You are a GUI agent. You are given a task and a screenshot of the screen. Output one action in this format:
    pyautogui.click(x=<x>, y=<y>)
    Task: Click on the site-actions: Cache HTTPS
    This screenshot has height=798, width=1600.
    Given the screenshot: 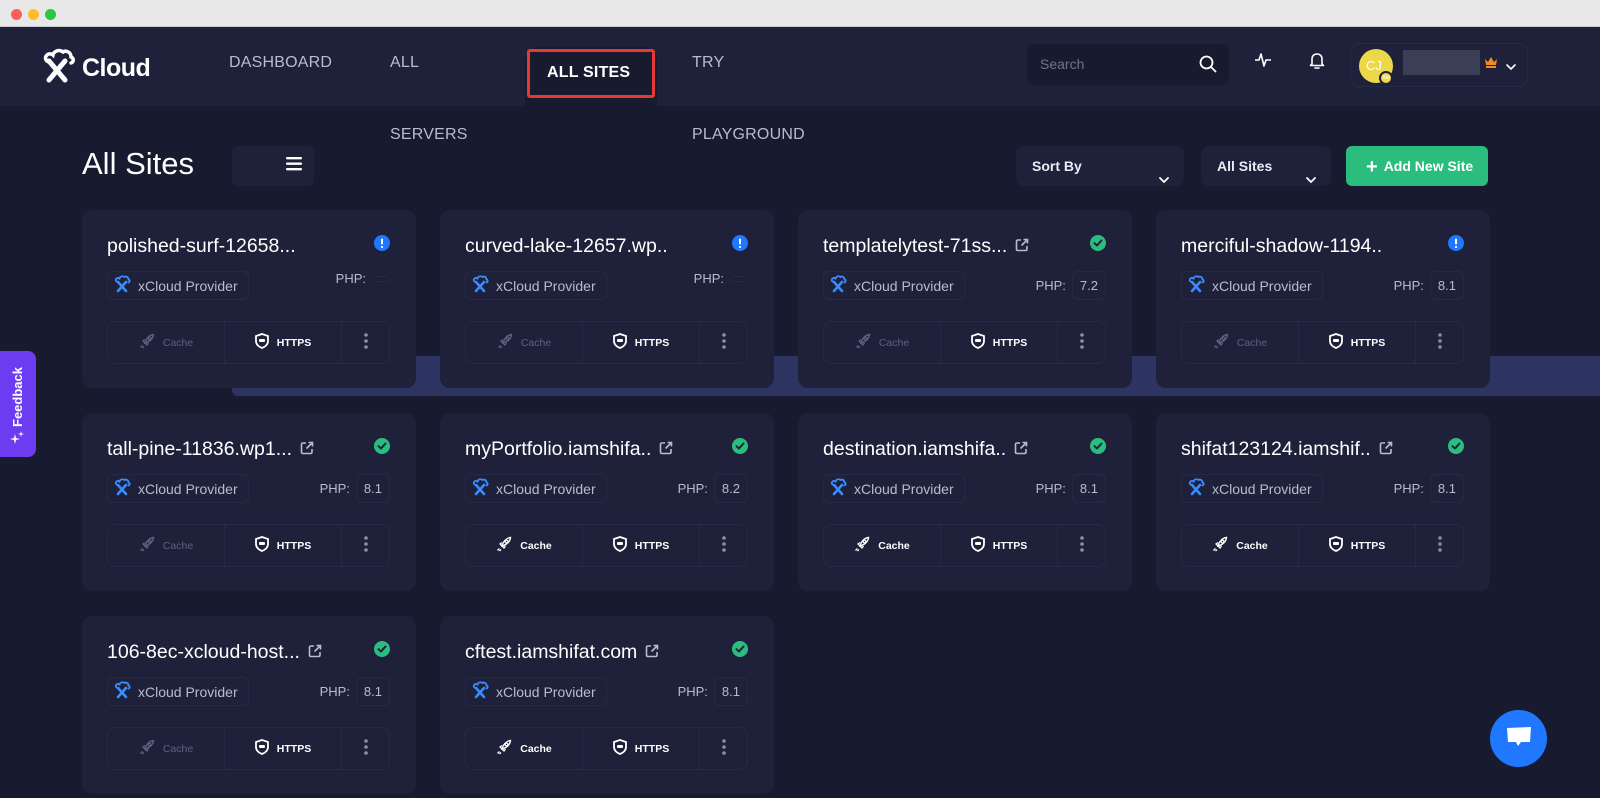 What is the action you would take?
    pyautogui.click(x=1322, y=545)
    